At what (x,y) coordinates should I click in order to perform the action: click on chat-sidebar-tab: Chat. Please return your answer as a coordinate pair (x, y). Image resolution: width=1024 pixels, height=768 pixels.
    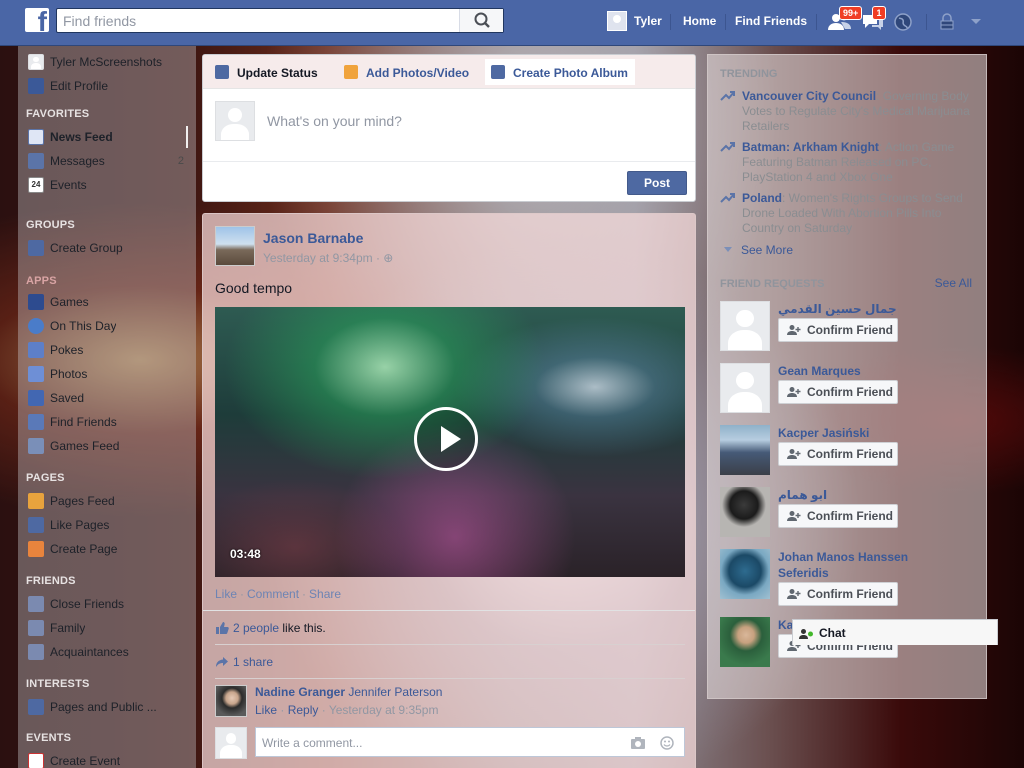
    Looking at the image, I should click on (895, 632).